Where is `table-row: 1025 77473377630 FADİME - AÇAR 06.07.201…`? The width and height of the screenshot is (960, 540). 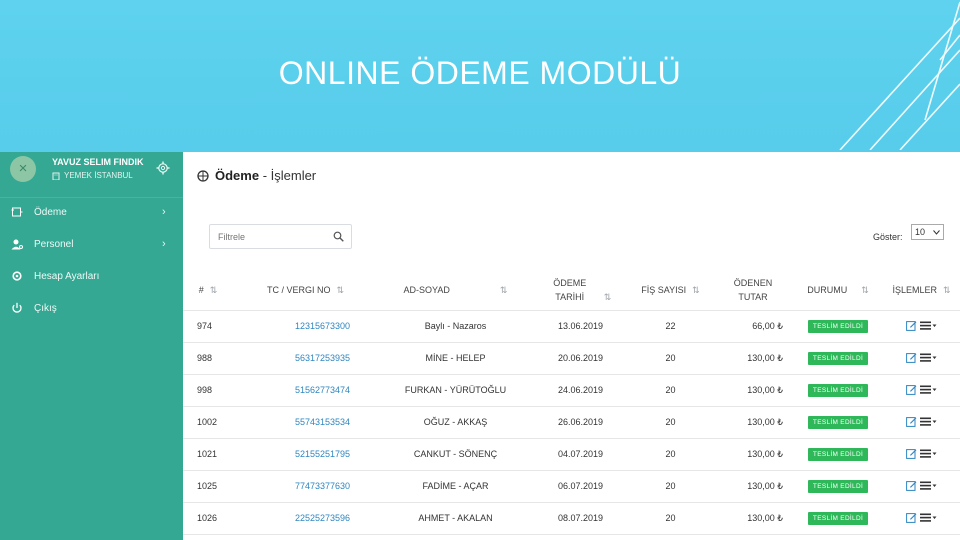
table-row: 1025 77473377630 FADİME - AÇAR 06.07.201… is located at coordinates (571, 486).